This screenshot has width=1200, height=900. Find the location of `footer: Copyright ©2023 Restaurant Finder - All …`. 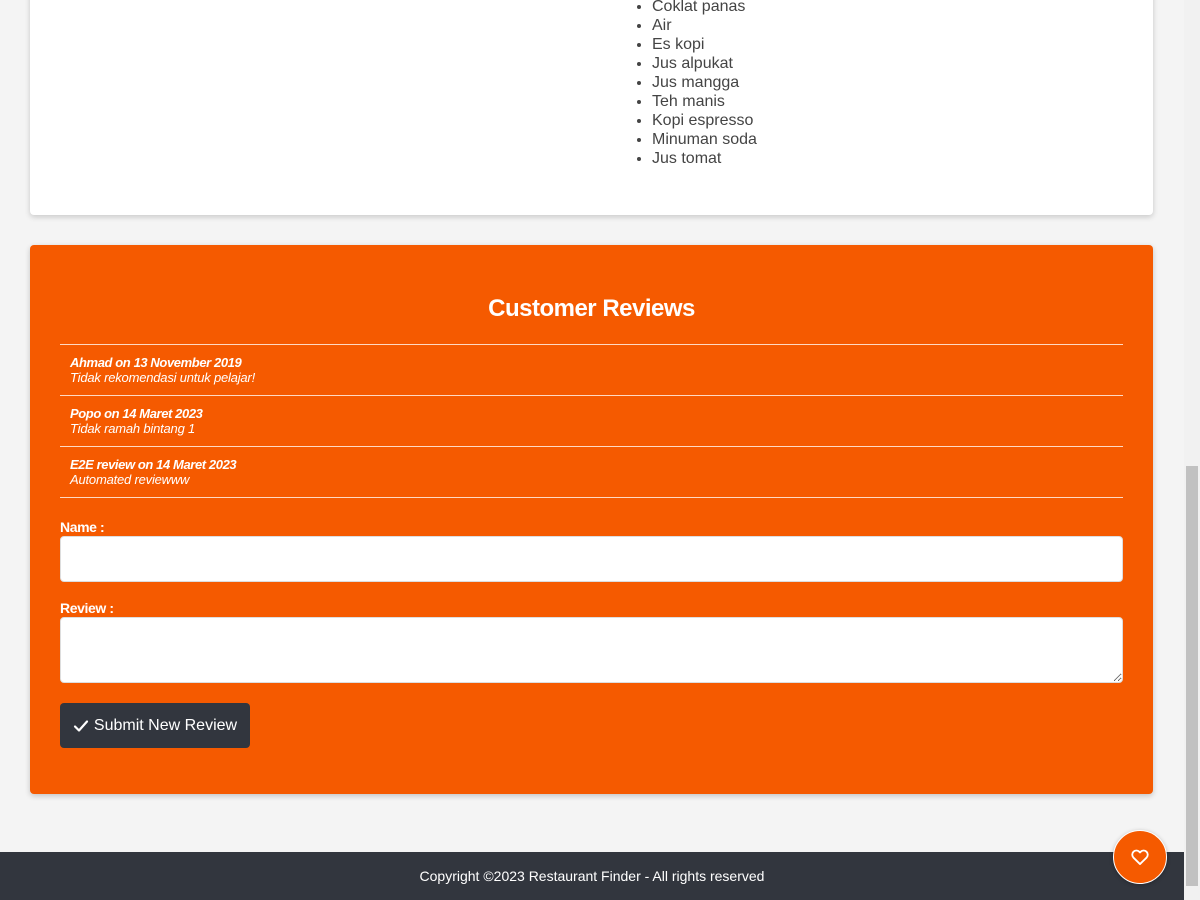

footer: Copyright ©2023 Restaurant Finder - All … is located at coordinates (592, 876).